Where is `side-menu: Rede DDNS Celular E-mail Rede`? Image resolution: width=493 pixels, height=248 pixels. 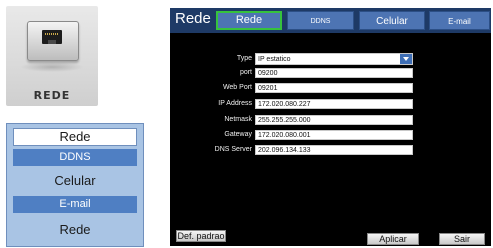
side-menu: Rede DDNS Celular E-mail Rede is located at coordinates (75, 185).